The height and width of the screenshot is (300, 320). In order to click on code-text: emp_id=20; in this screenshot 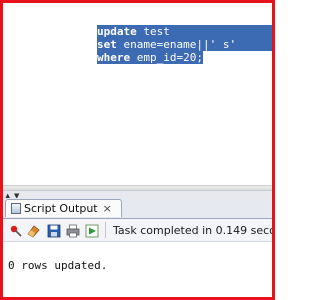, I will do `click(166, 57)`.